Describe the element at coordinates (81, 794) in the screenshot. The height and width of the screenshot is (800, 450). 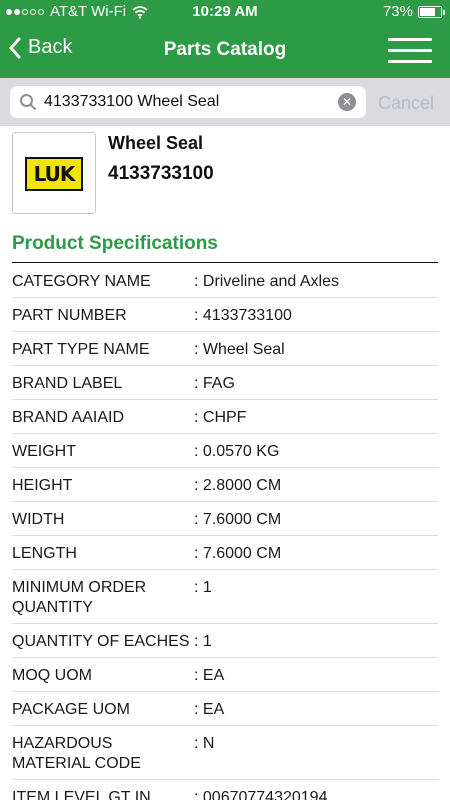
I see `spec-label: ITEM LEVEL GT IN` at that location.